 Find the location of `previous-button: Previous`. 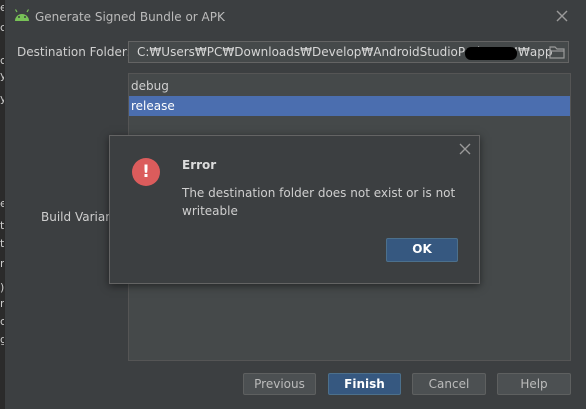

previous-button: Previous is located at coordinates (279, 384).